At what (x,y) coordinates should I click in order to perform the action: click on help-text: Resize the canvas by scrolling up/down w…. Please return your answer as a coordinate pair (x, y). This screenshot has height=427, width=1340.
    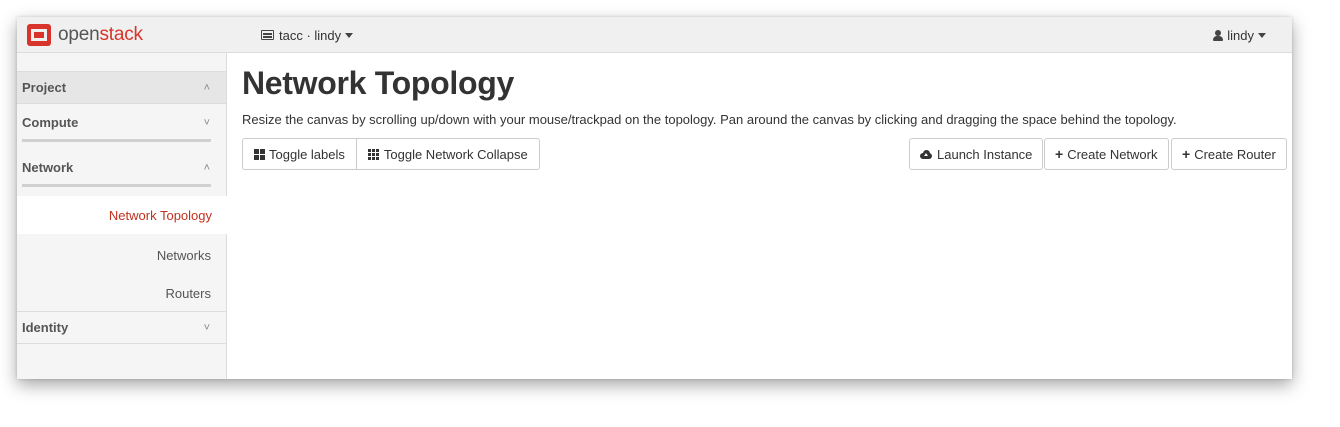
    Looking at the image, I should click on (709, 119).